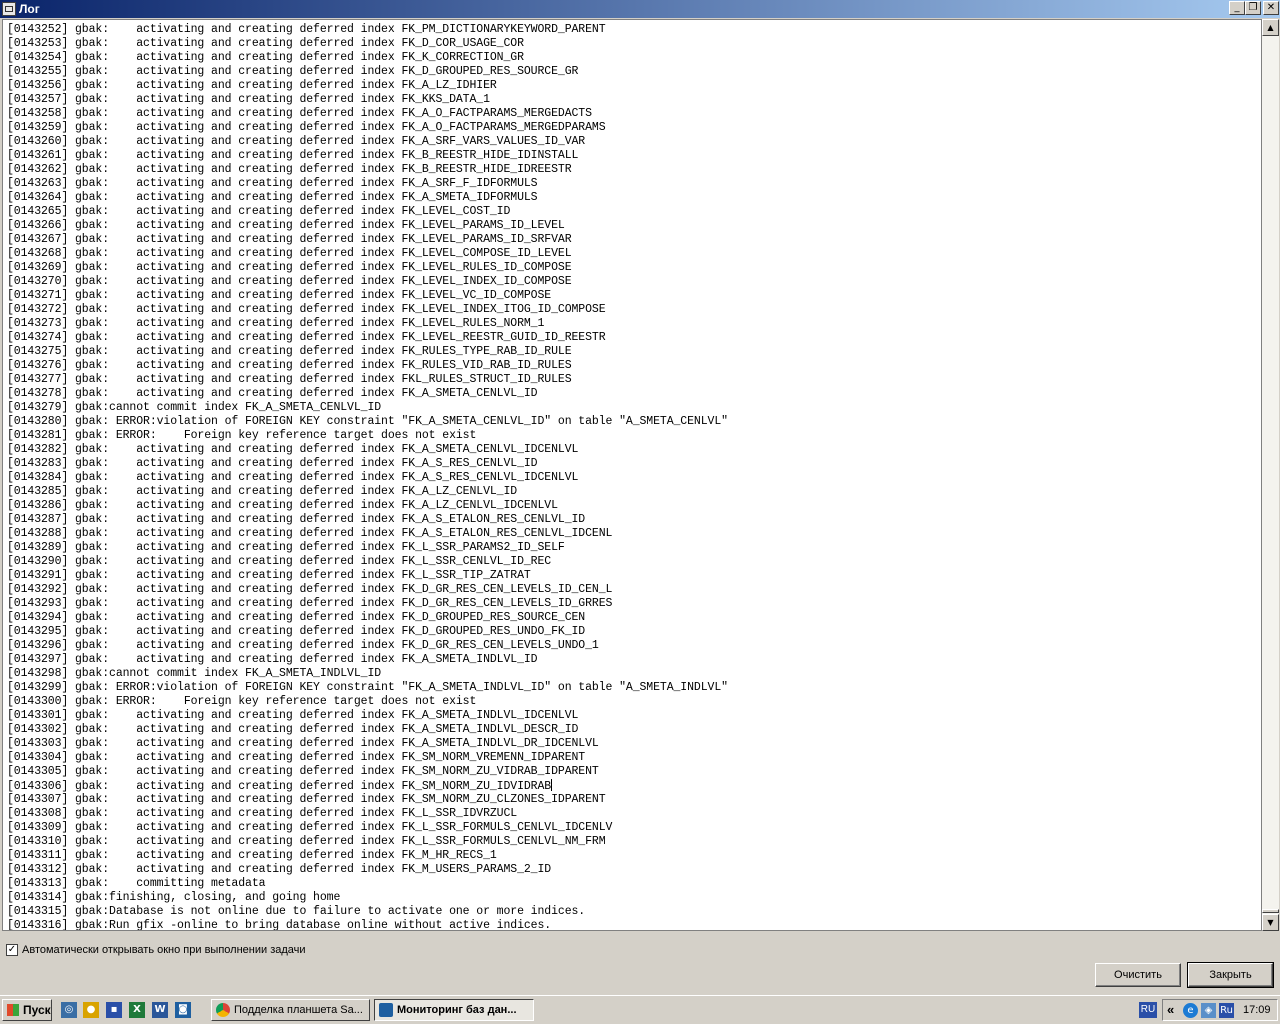  What do you see at coordinates (9, 9) in the screenshot?
I see `app-window-icon` at bounding box center [9, 9].